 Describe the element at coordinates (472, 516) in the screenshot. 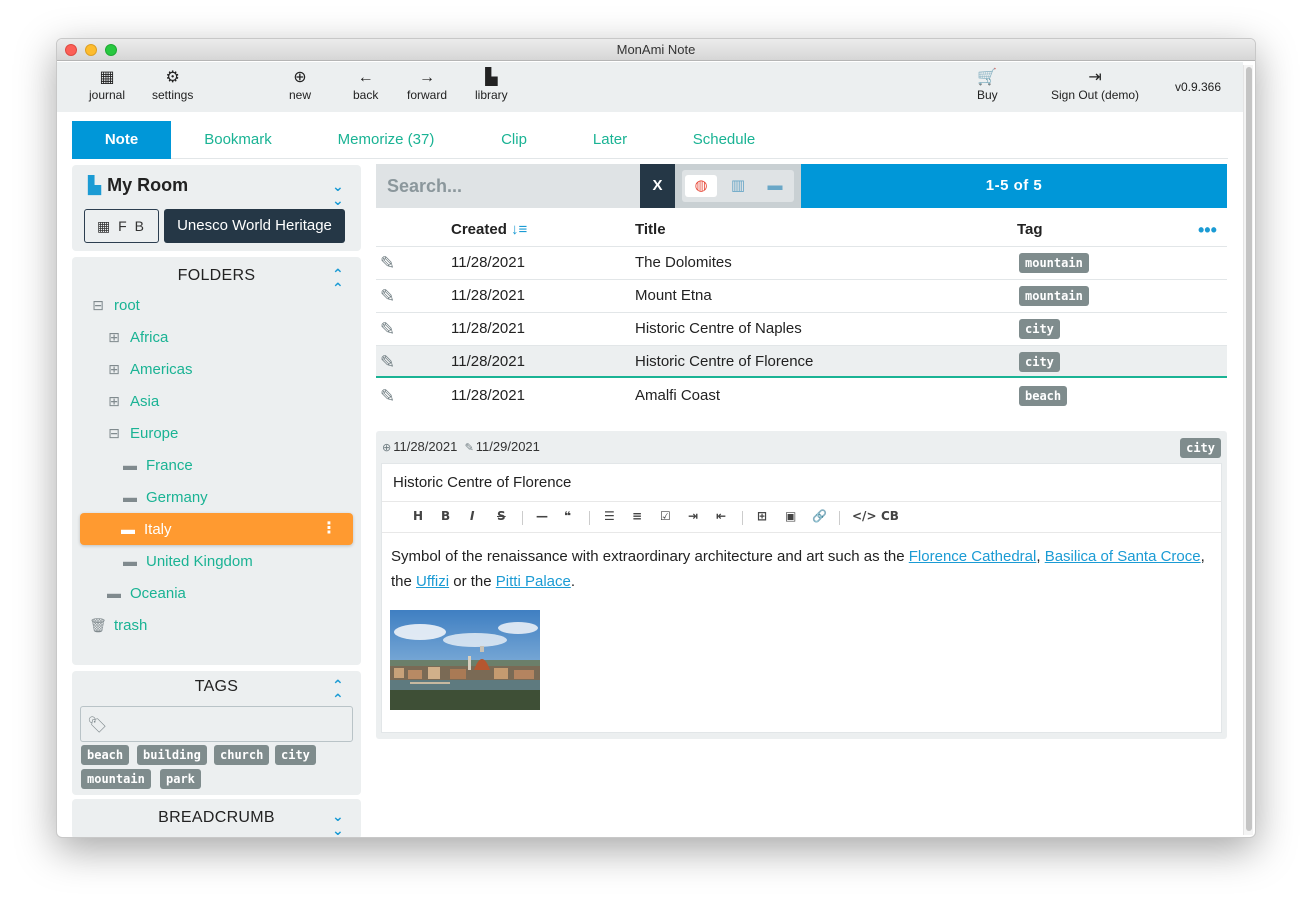

I see `italic-button: I` at that location.